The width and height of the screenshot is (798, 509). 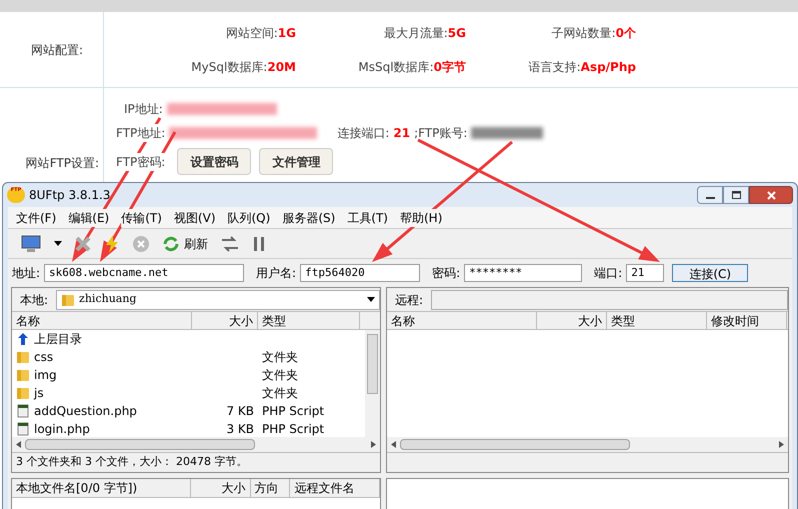 I want to click on section-label: 网站FTP设置:, so click(x=62, y=163).